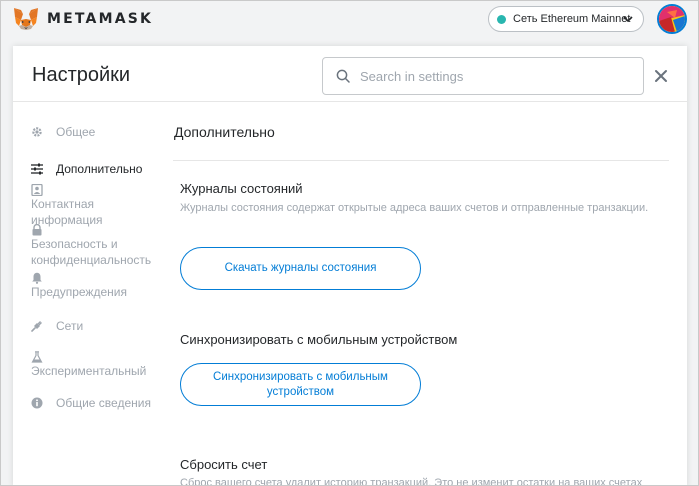 The width and height of the screenshot is (699, 486). I want to click on search-icon, so click(343, 76).